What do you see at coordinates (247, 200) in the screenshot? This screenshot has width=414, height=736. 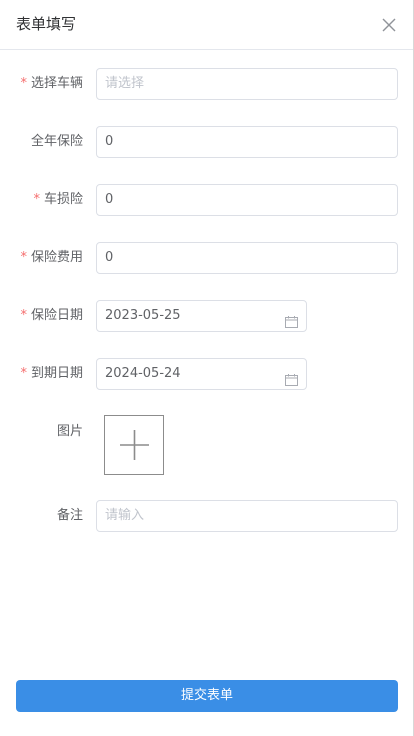 I see `vehicle-damage-input: 0` at bounding box center [247, 200].